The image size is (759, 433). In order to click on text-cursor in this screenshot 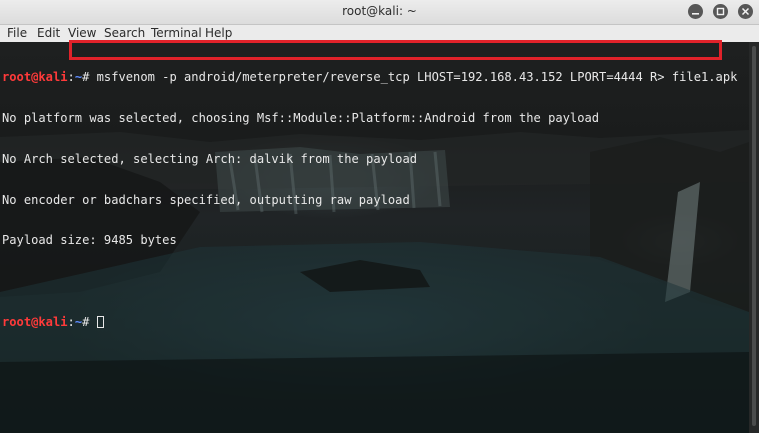, I will do `click(100, 321)`.